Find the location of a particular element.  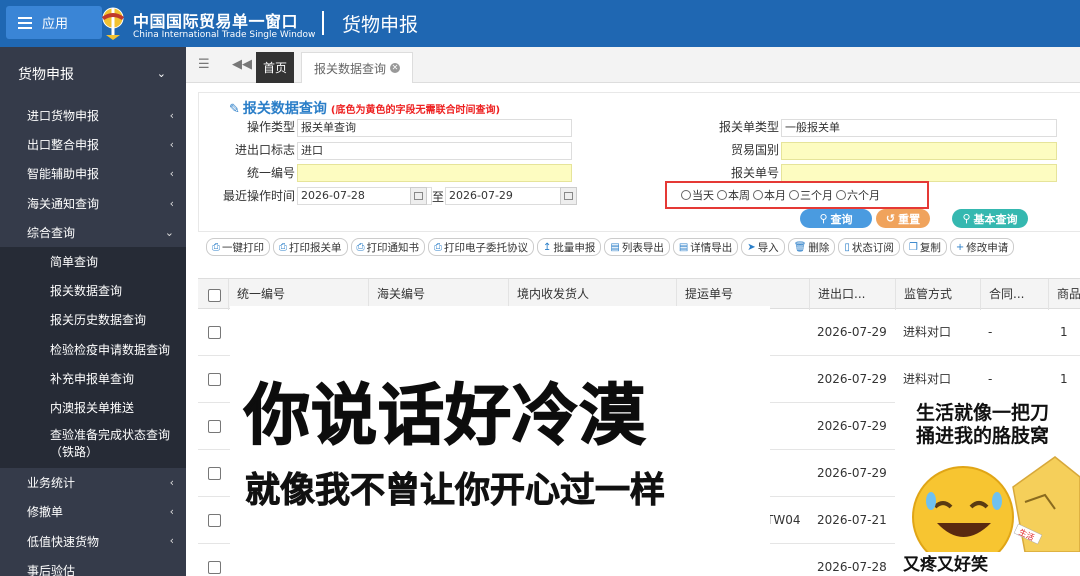

query-button-label: 查询 is located at coordinates (841, 219).